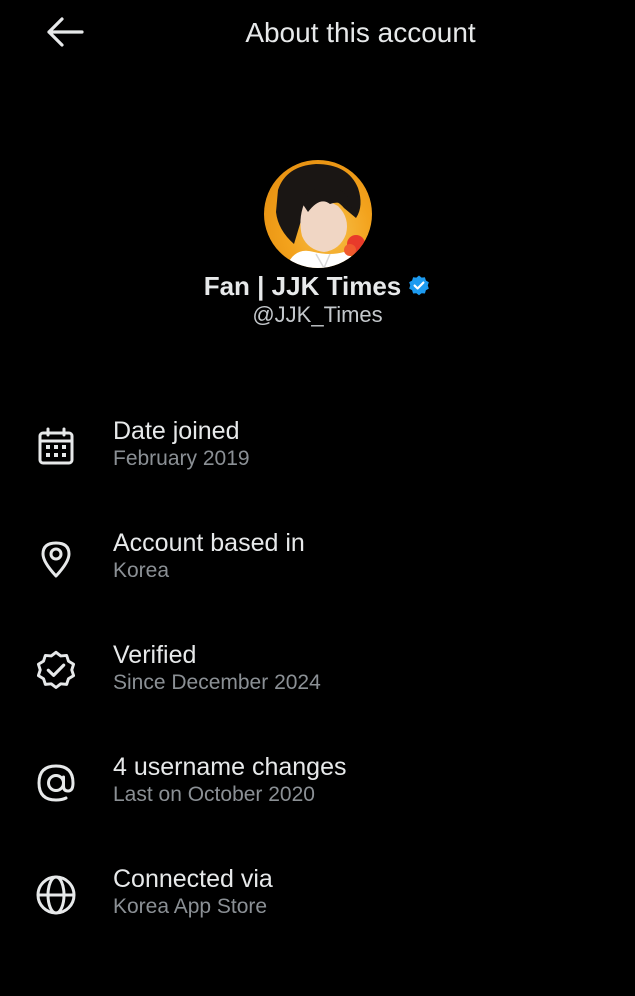 The height and width of the screenshot is (996, 635). Describe the element at coordinates (56, 895) in the screenshot. I see `globe-icon` at that location.